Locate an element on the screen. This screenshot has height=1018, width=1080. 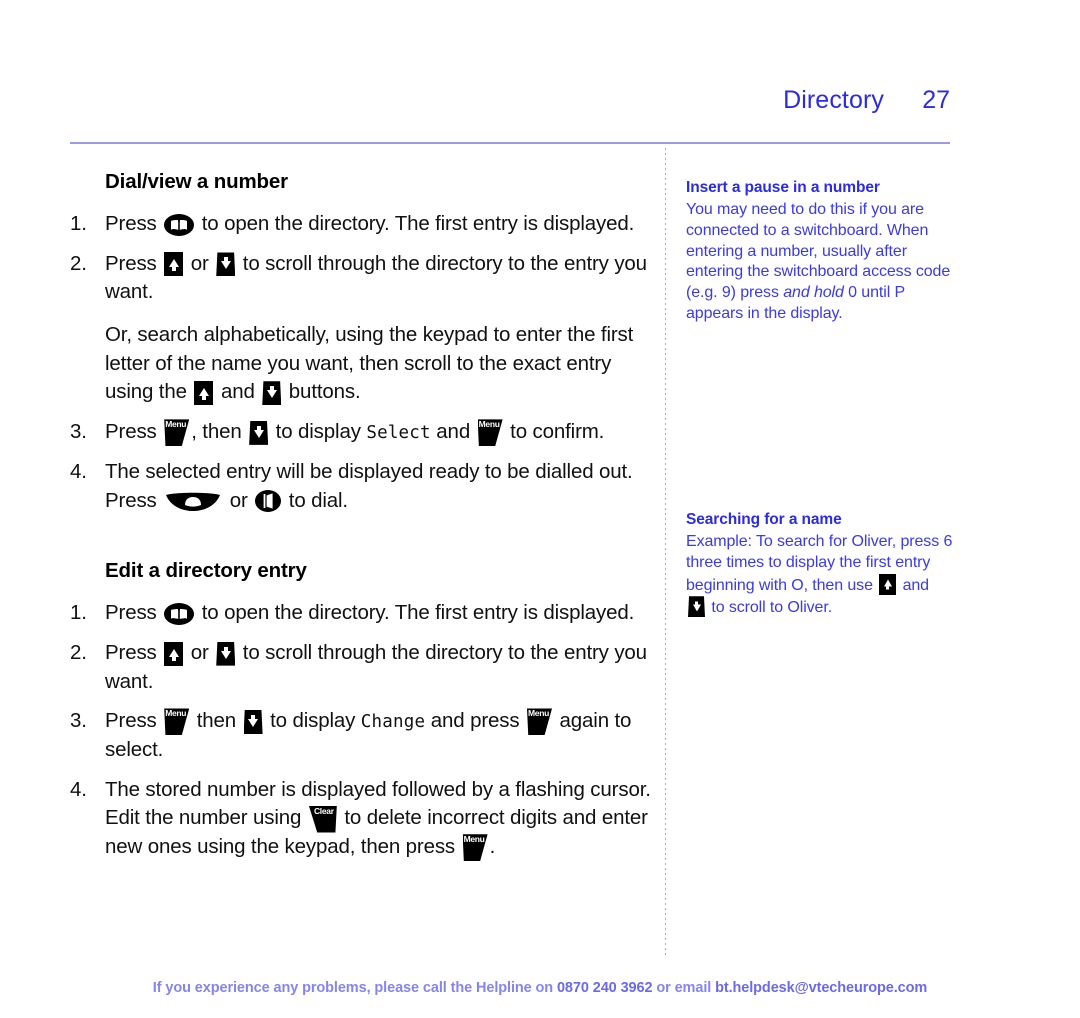
sidebar-note-heading: Insert a pause in a number is located at coordinates (783, 187).